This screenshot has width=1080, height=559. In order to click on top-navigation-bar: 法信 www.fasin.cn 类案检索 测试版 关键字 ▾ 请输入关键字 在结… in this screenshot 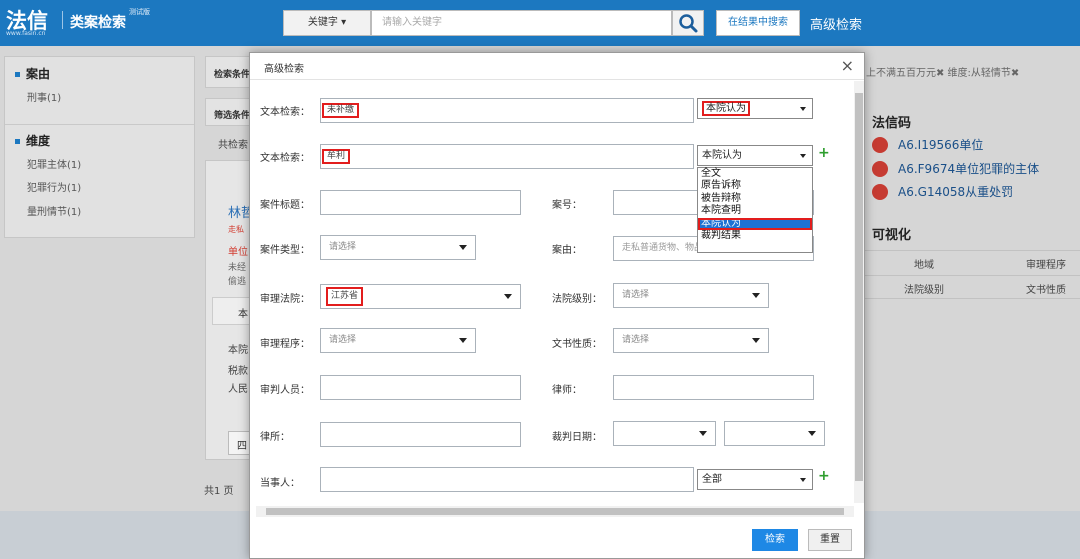, I will do `click(540, 23)`.